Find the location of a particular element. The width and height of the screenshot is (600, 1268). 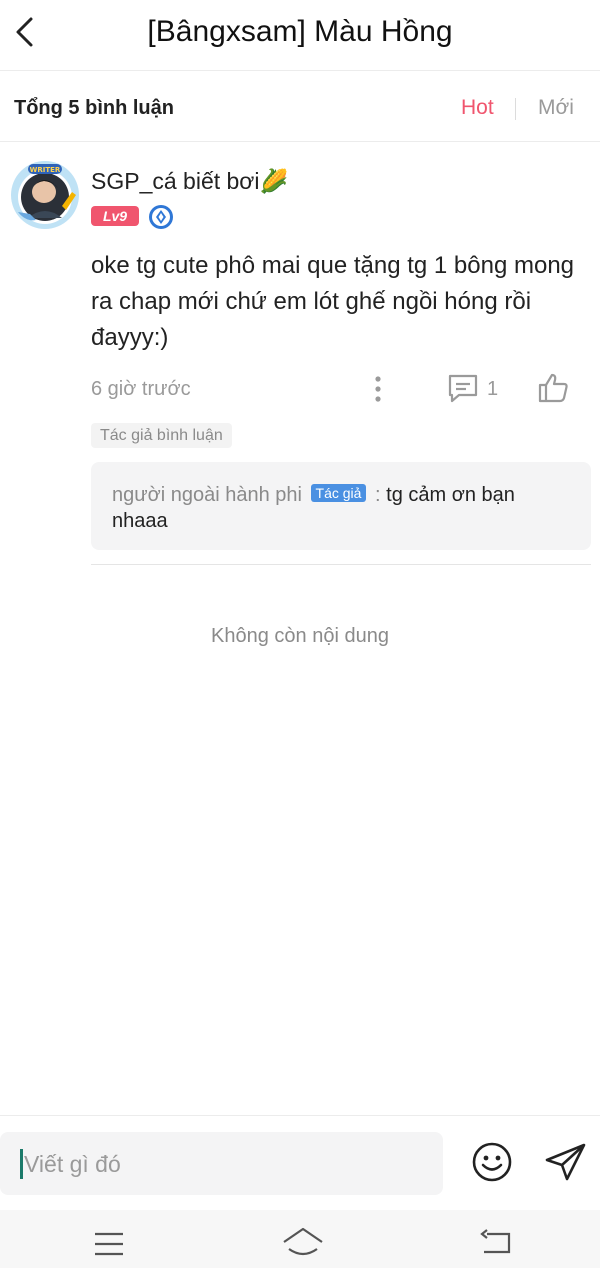

author-comment-tag: Tác giả bình luận is located at coordinates (161, 435).